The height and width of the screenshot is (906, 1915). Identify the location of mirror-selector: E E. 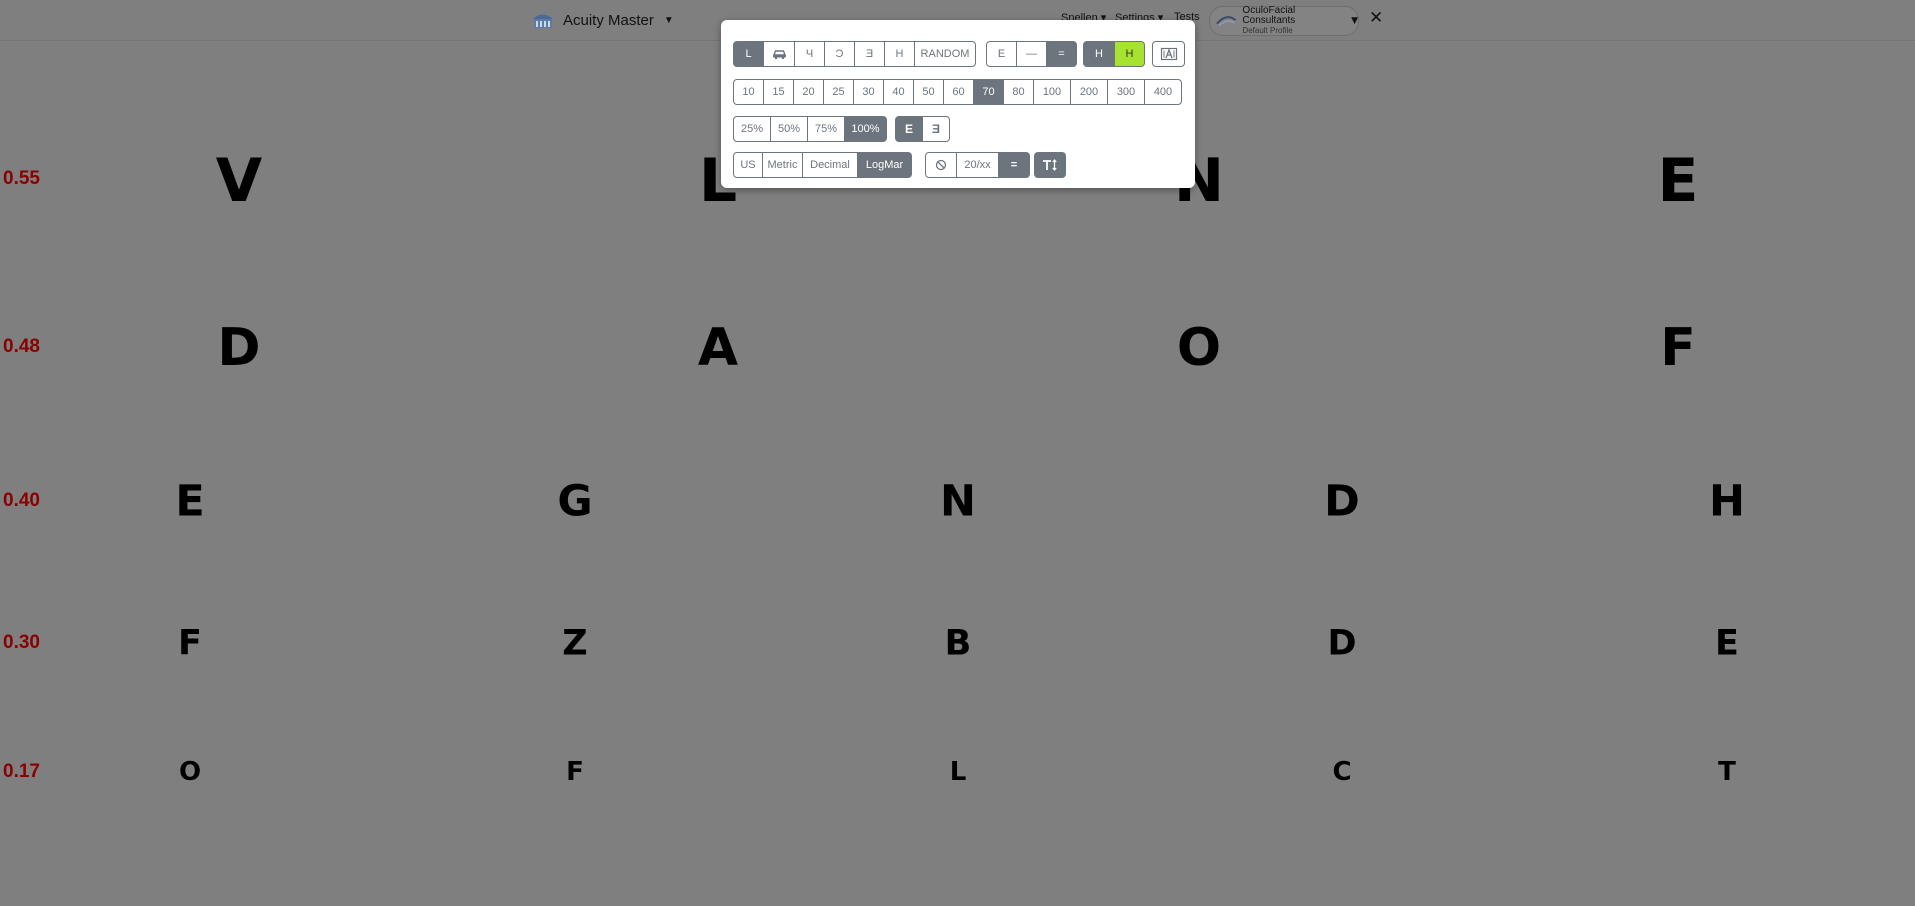
(922, 129).